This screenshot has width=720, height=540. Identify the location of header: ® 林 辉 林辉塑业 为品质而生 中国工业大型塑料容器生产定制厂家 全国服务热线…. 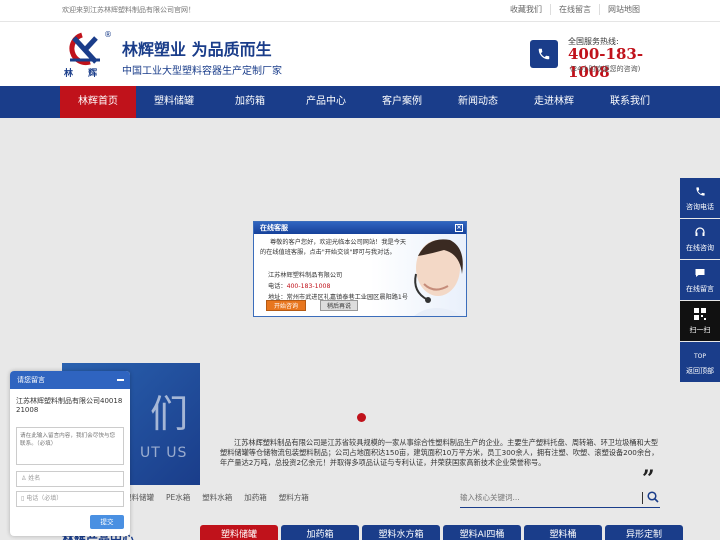
(360, 54).